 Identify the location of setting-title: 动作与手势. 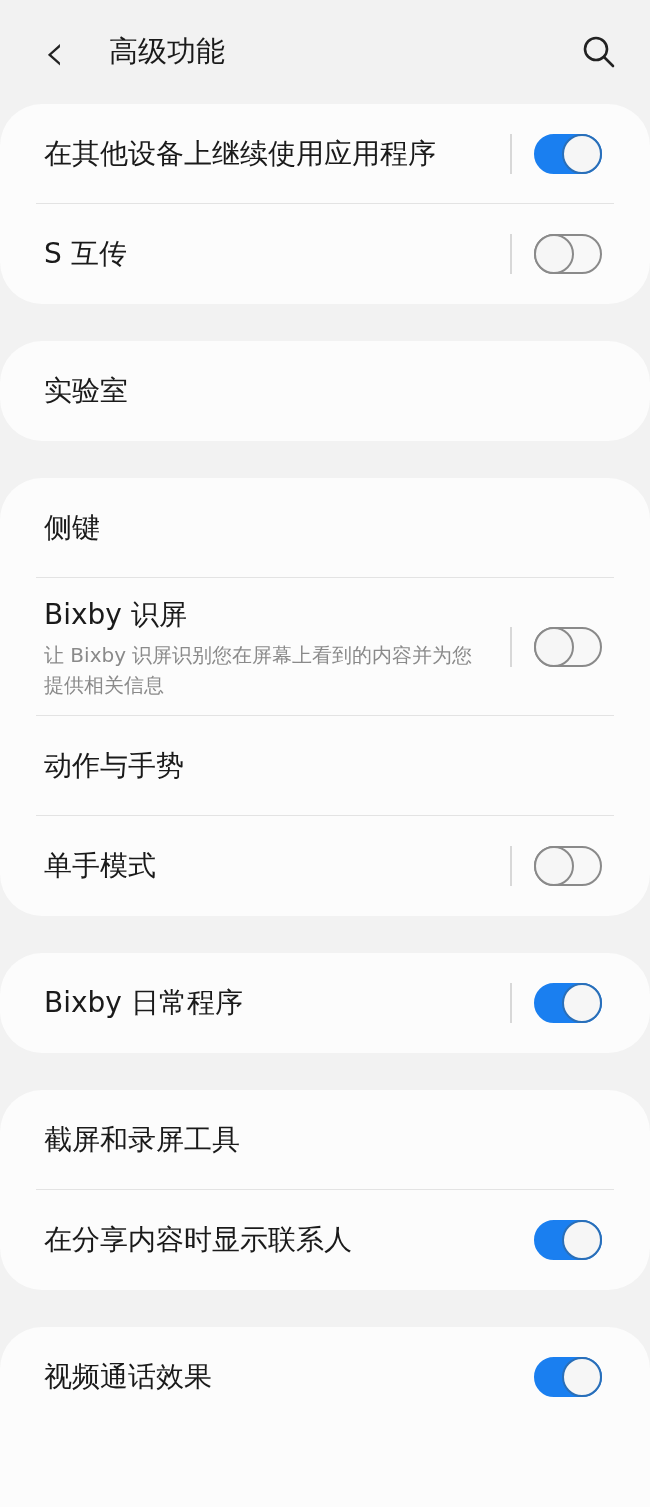
(323, 766).